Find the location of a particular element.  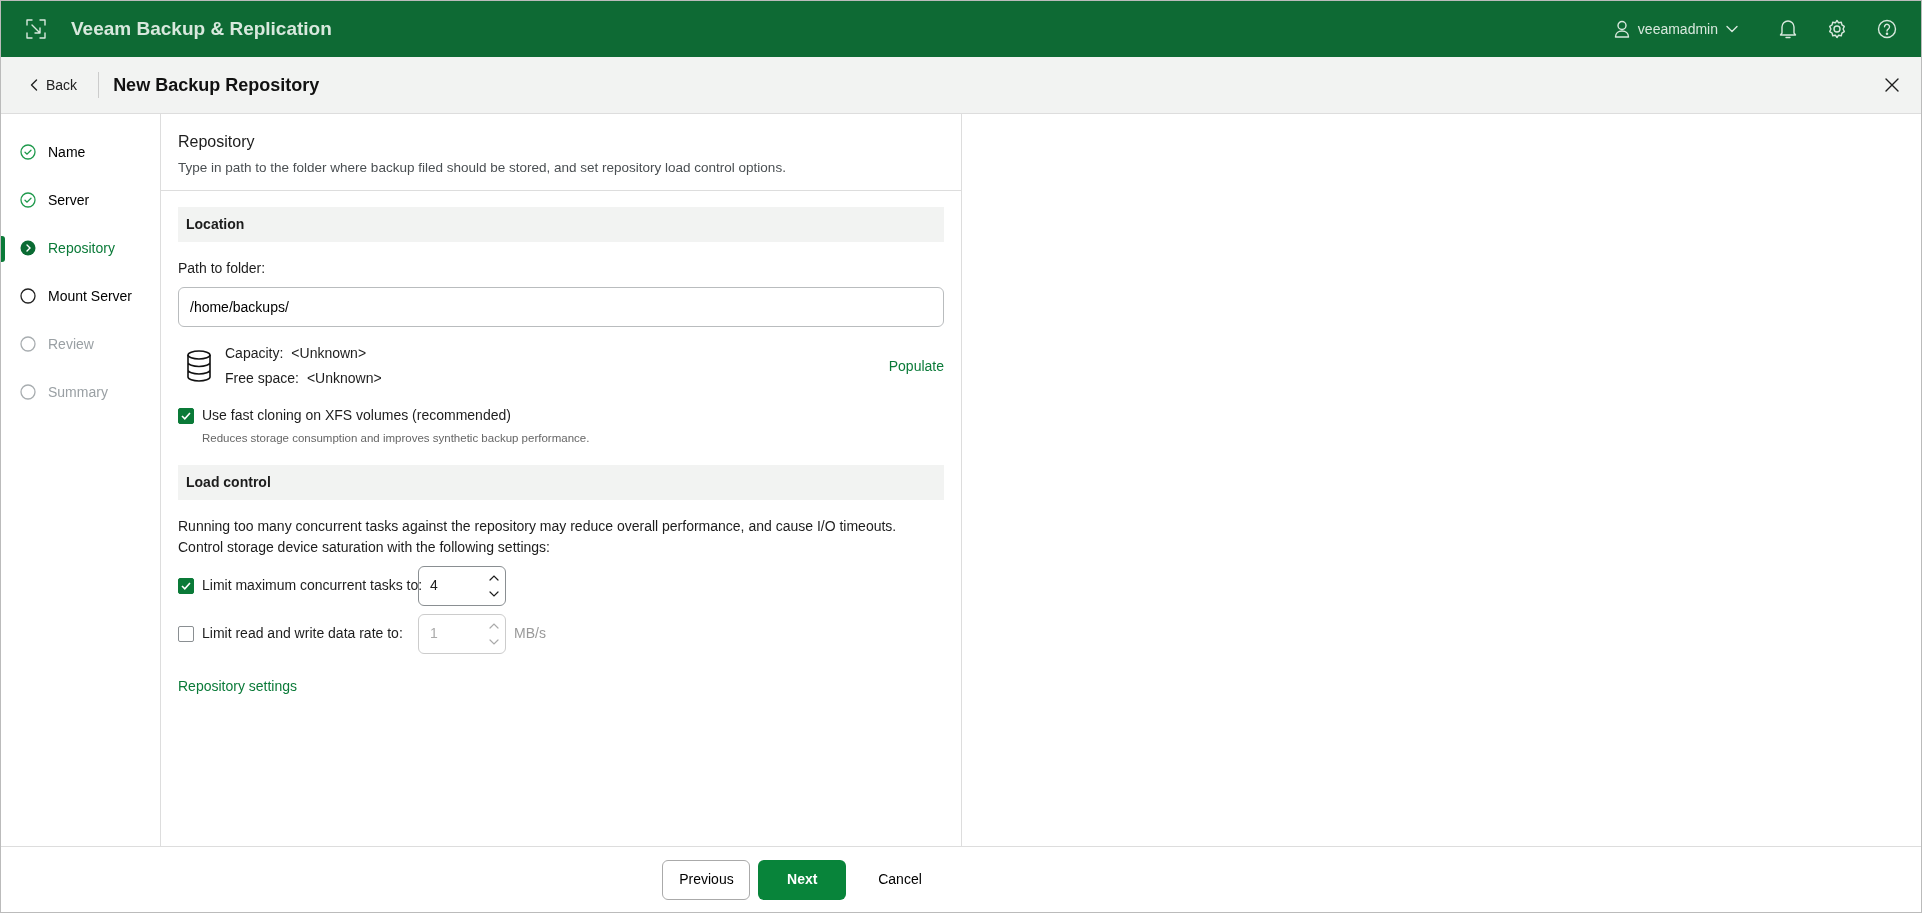

page-title: Repository is located at coordinates (217, 142).